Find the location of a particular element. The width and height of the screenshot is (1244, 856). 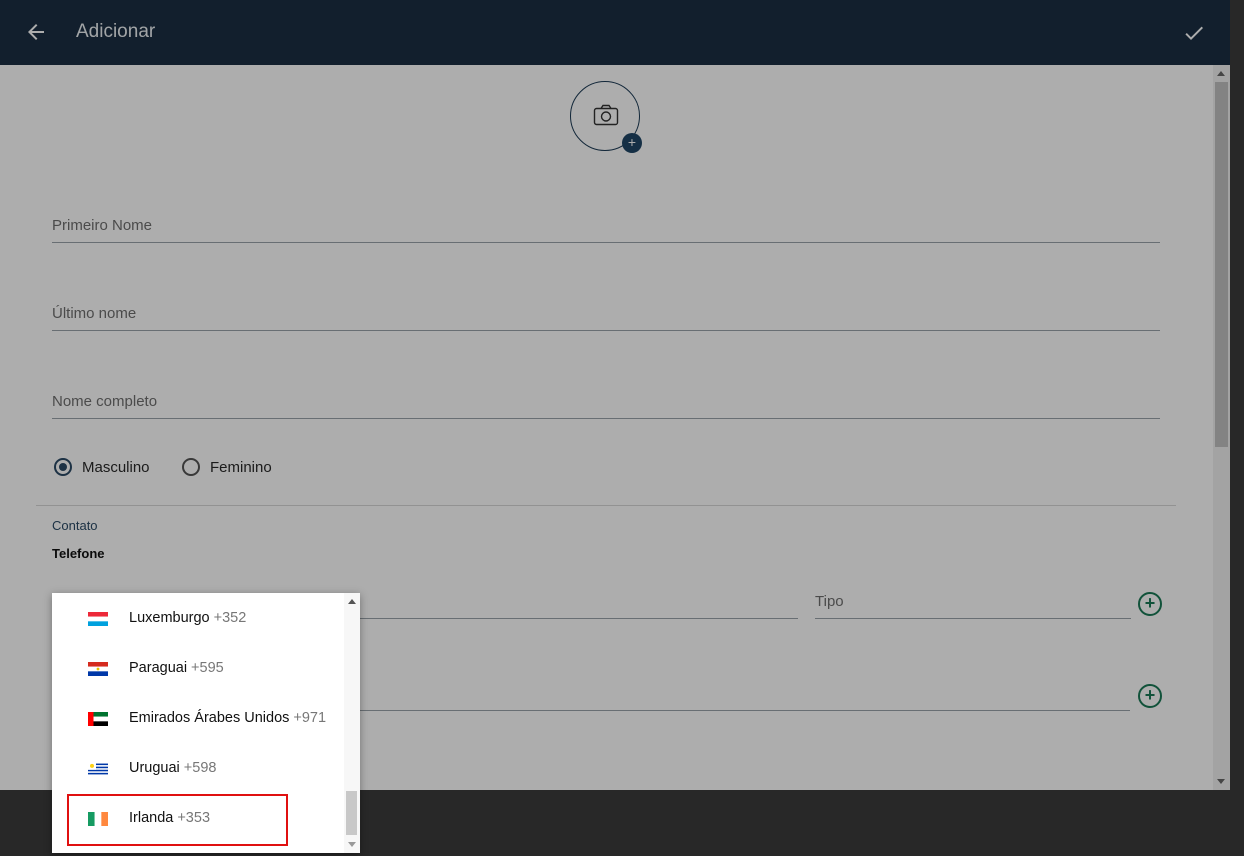

paraguay-flag-icon is located at coordinates (98, 669).